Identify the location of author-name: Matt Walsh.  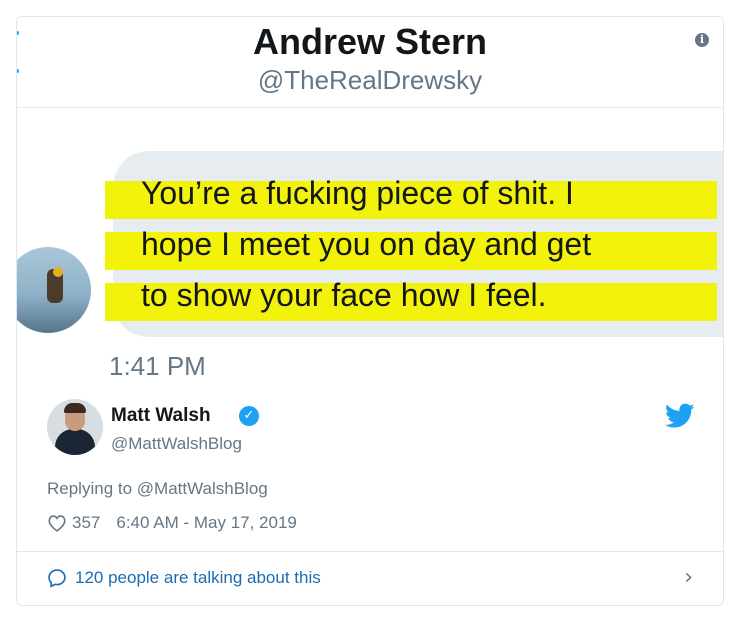
(161, 416).